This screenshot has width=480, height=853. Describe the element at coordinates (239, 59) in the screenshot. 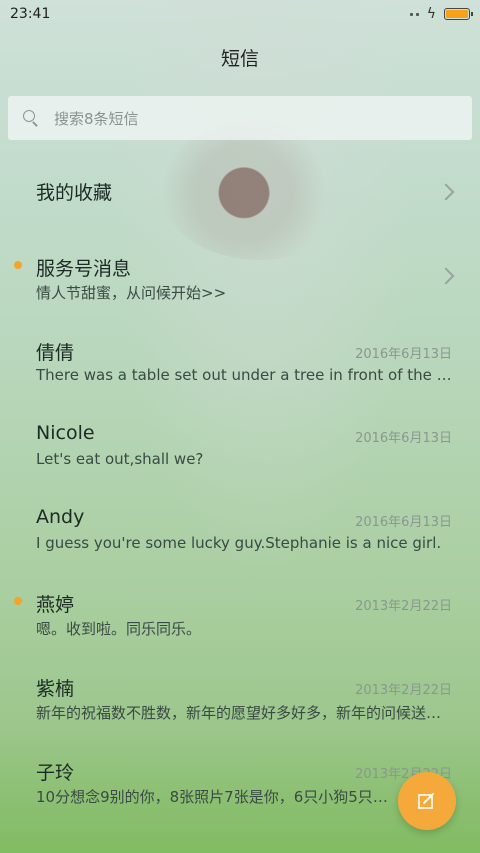

I see `page-title: 短信` at that location.